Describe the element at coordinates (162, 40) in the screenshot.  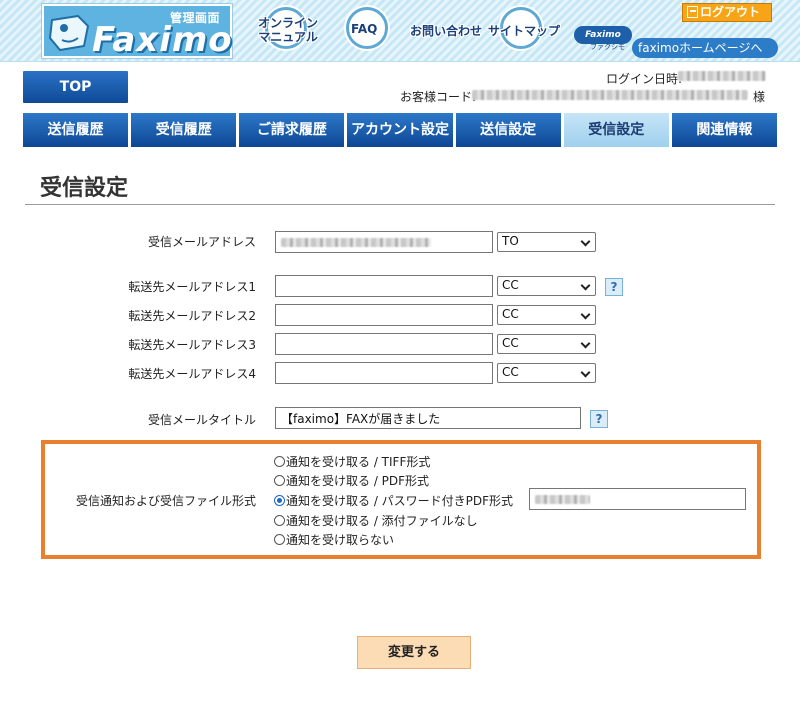
I see `logo-wordmark: Faximo` at that location.